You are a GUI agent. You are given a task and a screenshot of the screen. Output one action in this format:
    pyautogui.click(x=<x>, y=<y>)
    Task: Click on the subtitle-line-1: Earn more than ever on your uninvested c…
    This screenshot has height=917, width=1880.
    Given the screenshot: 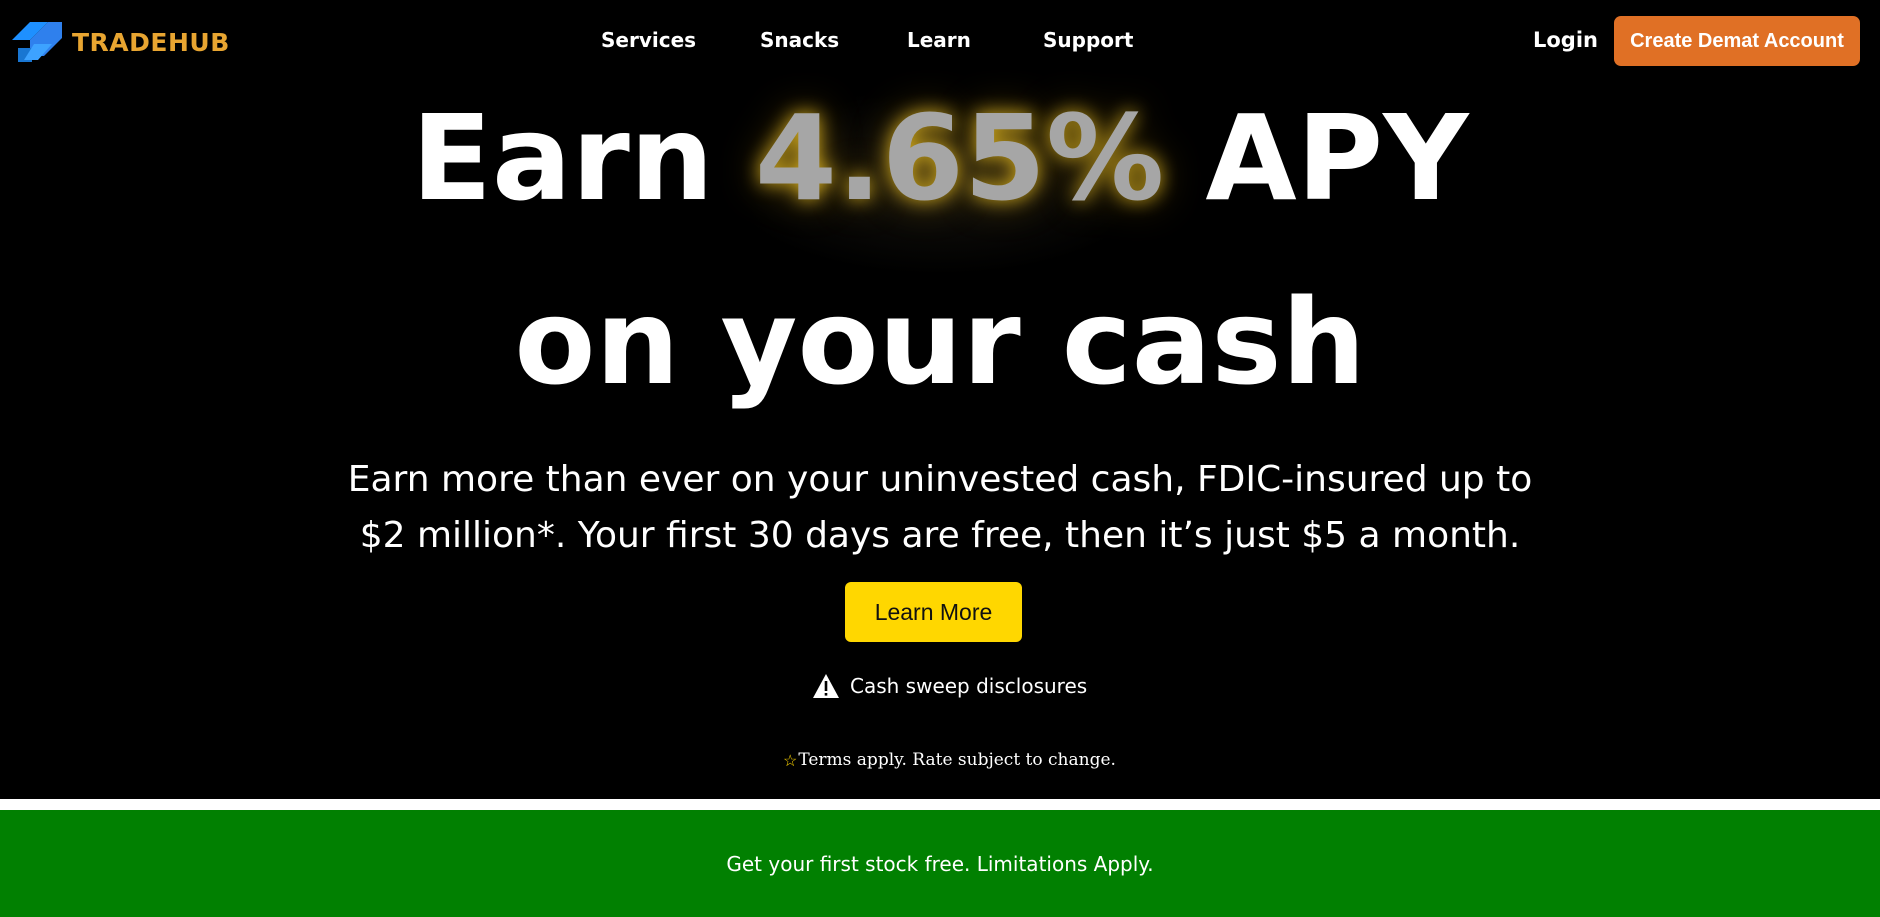 What is the action you would take?
    pyautogui.click(x=940, y=479)
    